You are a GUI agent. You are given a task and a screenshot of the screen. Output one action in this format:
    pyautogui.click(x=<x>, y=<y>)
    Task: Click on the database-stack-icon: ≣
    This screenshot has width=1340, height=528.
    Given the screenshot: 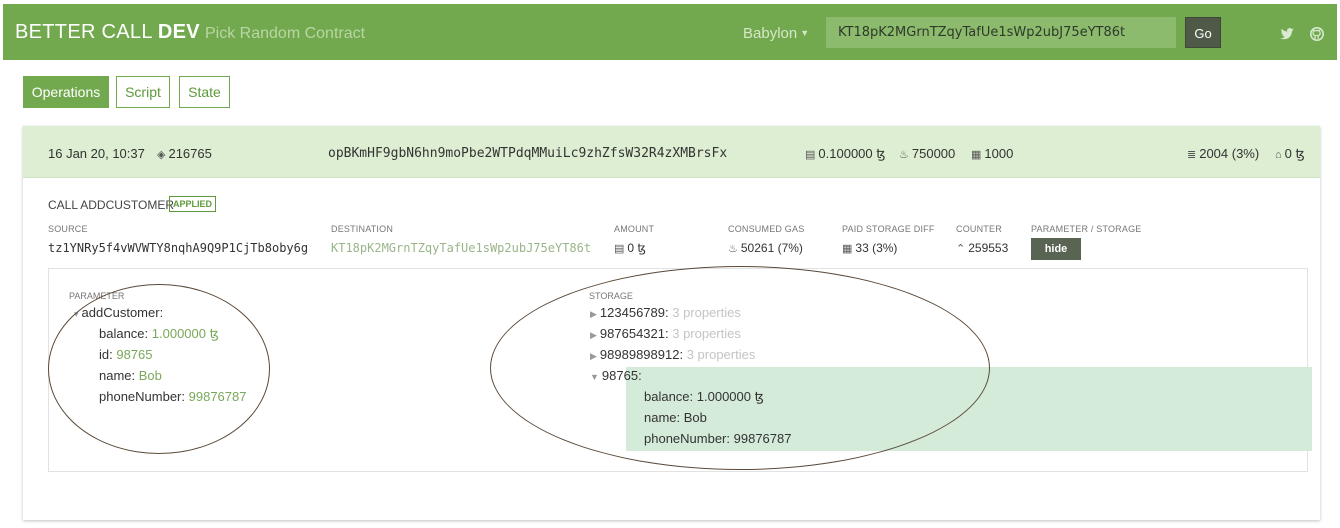 What is the action you would take?
    pyautogui.click(x=1192, y=155)
    